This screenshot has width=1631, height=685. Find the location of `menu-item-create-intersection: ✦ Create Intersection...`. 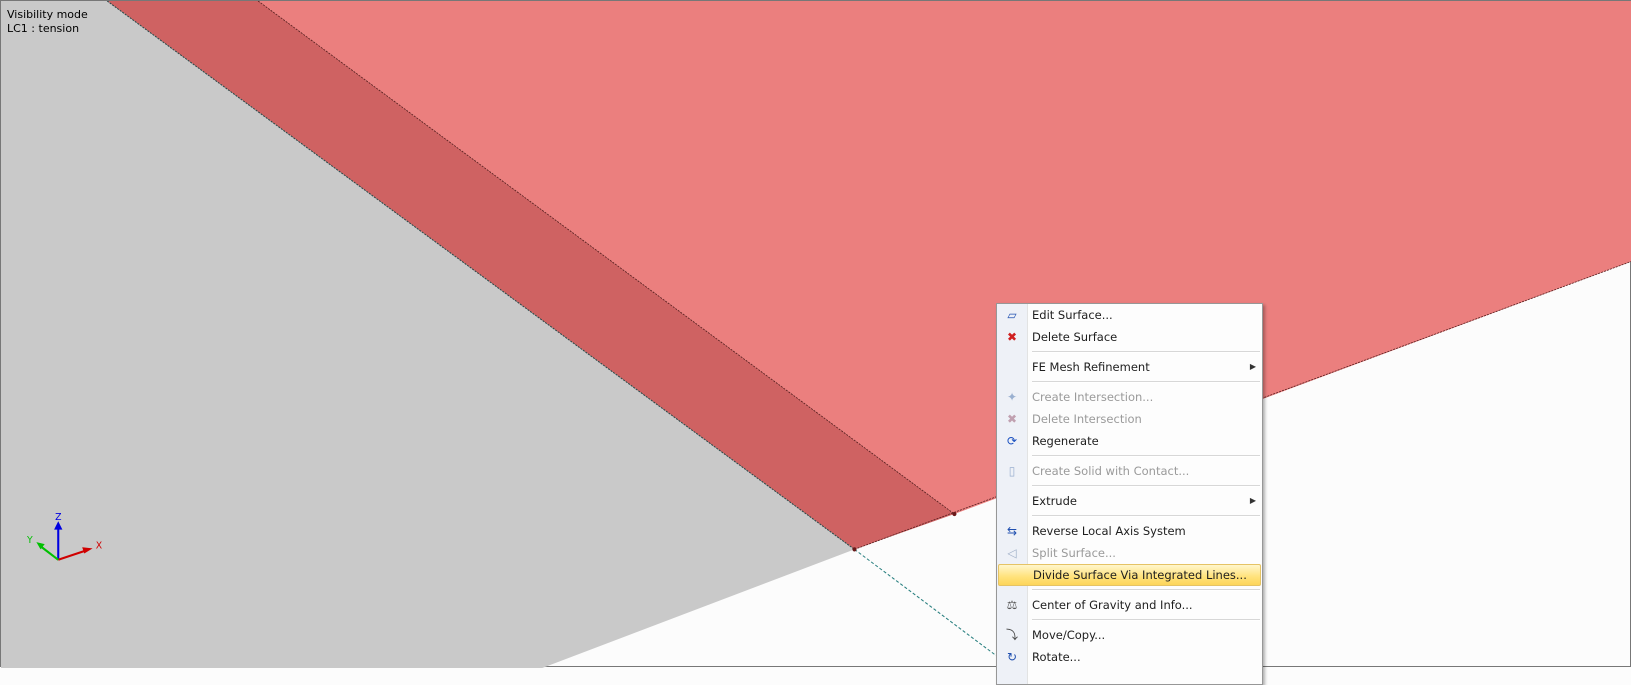

menu-item-create-intersection: ✦ Create Intersection... is located at coordinates (1129, 397).